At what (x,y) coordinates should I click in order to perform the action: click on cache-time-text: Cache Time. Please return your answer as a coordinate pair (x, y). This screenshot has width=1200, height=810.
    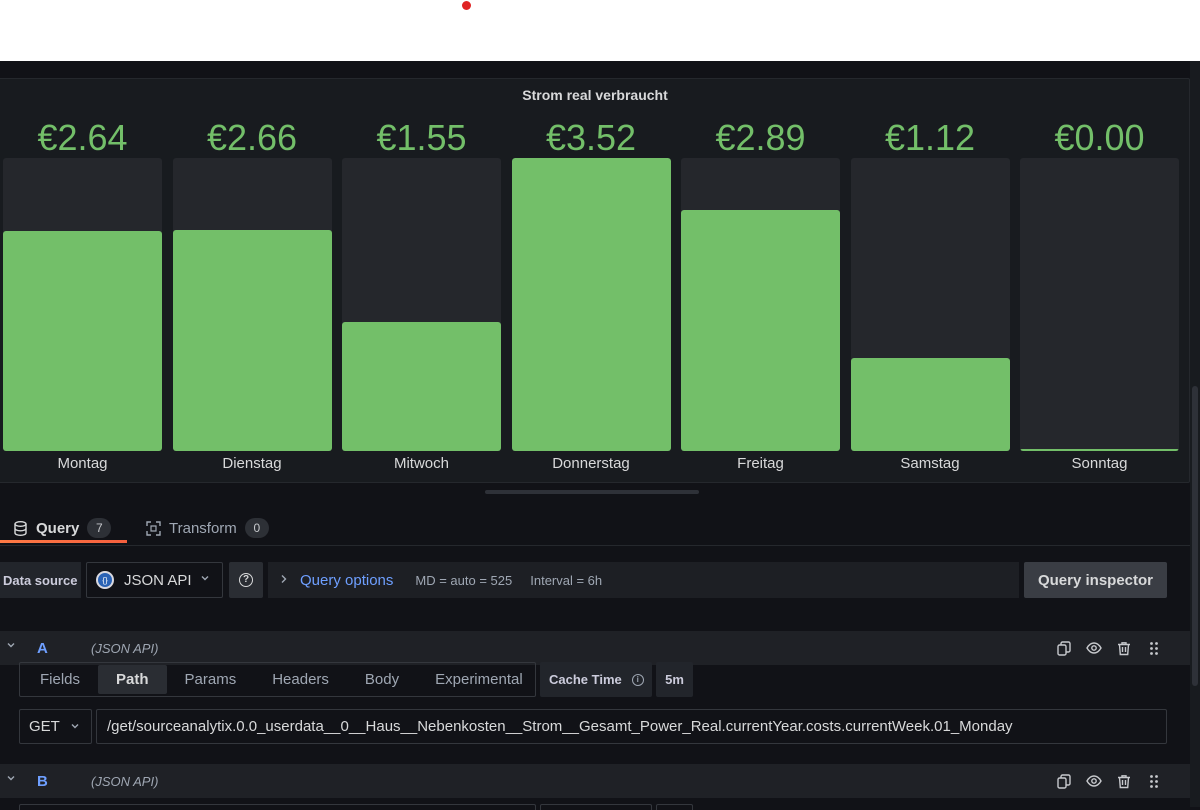
    Looking at the image, I should click on (585, 679).